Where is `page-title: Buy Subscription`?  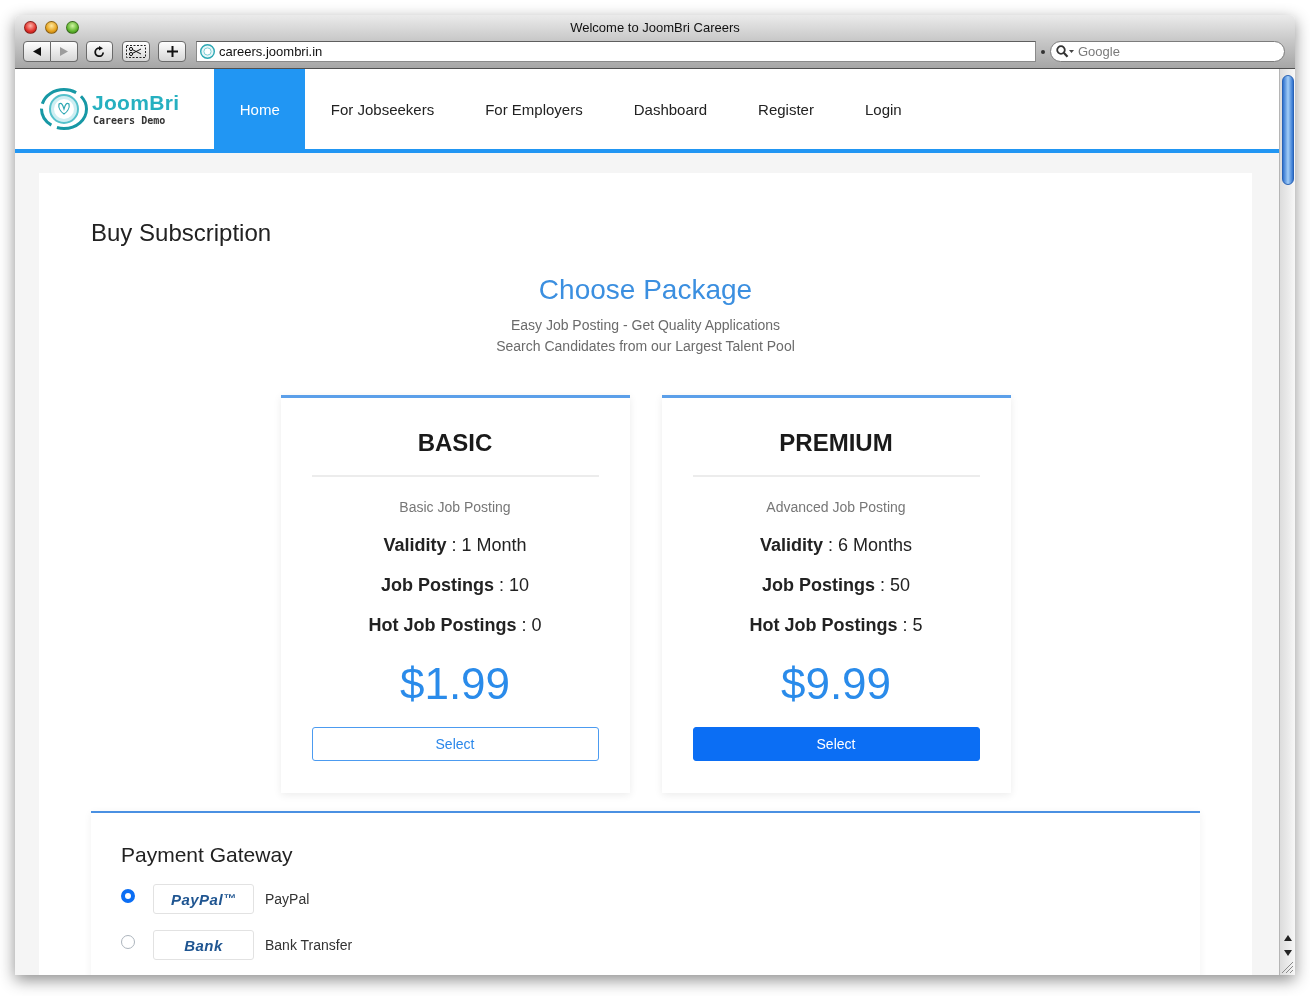 page-title: Buy Subscription is located at coordinates (182, 233).